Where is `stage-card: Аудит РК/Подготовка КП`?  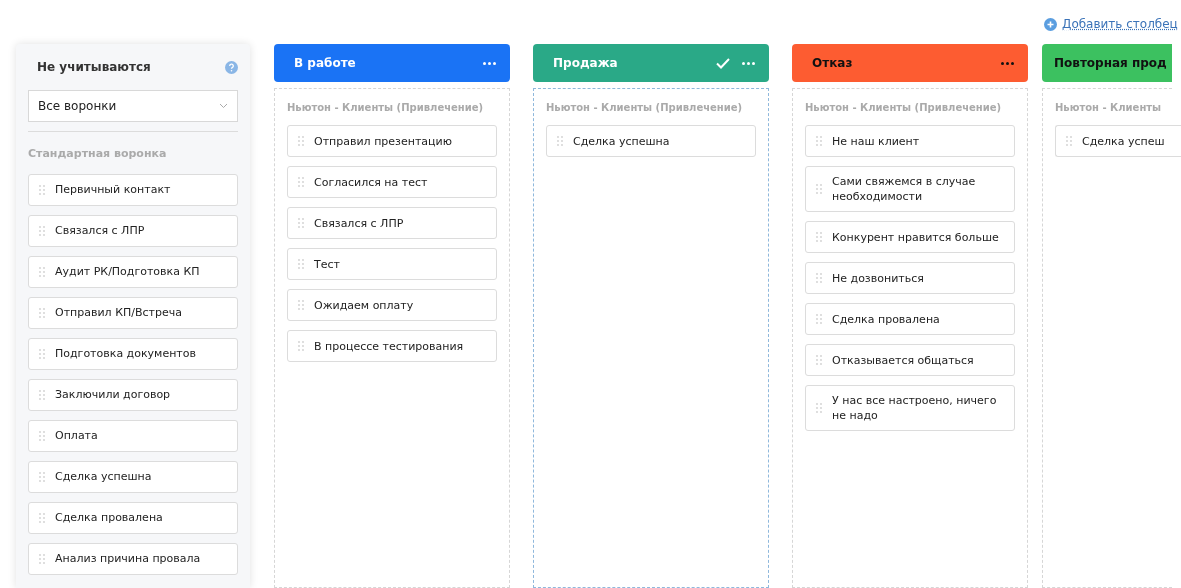 stage-card: Аудит РК/Подготовка КП is located at coordinates (133, 271).